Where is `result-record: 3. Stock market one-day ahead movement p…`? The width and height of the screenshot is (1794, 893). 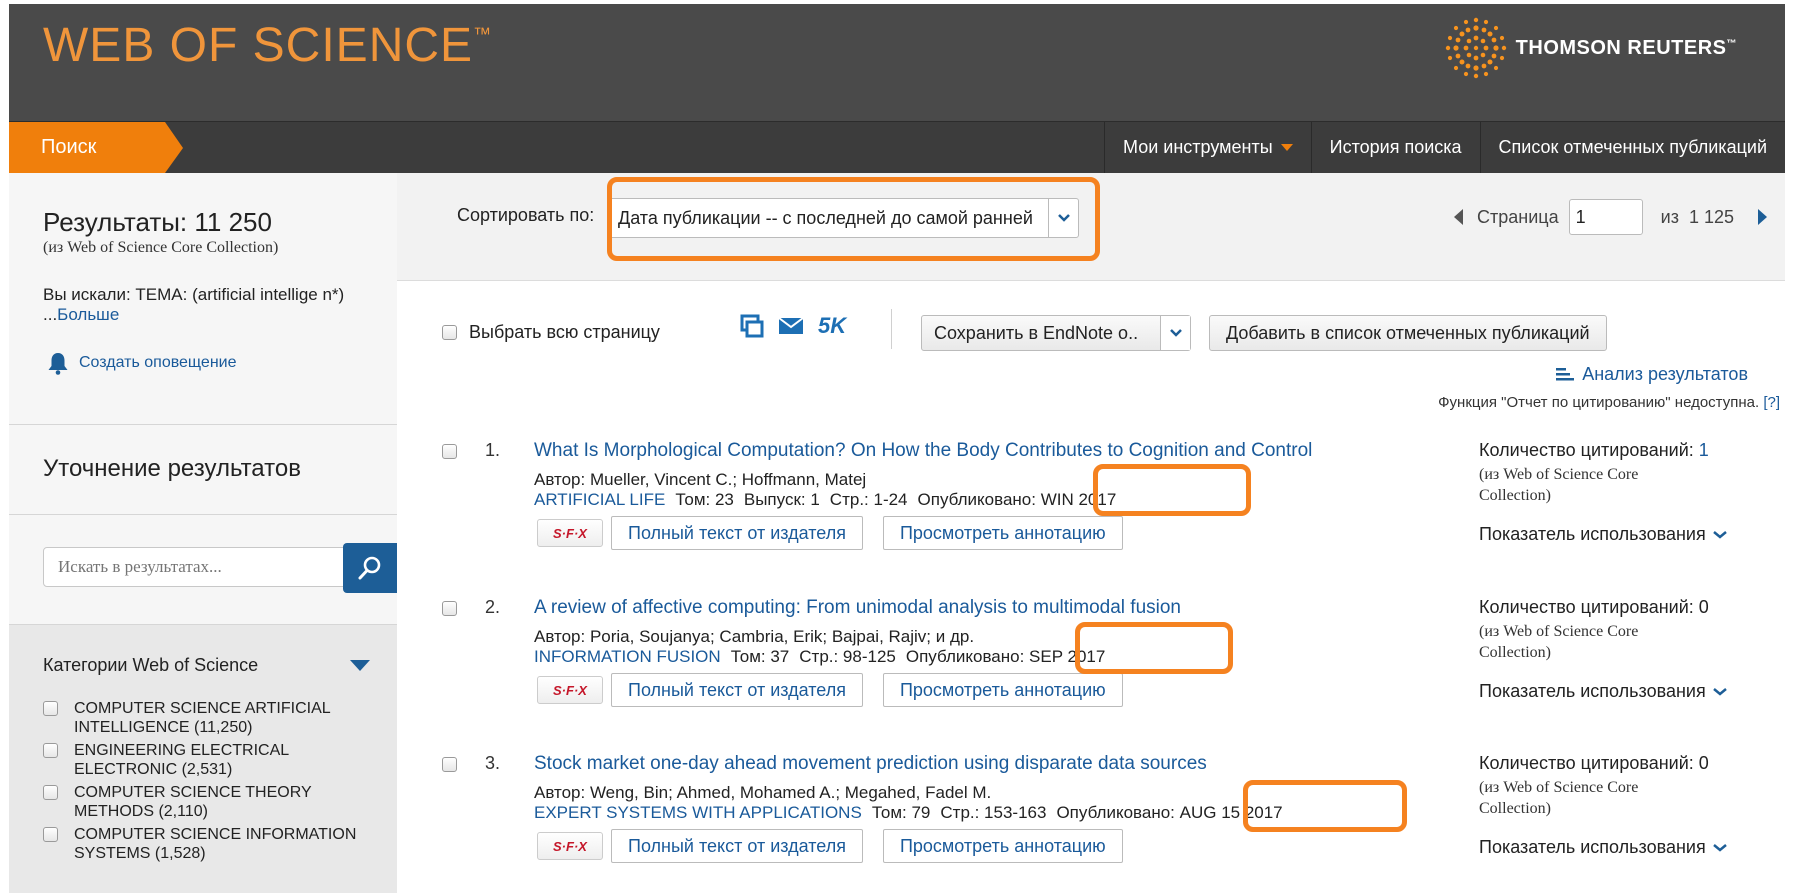 result-record: 3. Stock market one-day ahead movement p… is located at coordinates (1091, 819).